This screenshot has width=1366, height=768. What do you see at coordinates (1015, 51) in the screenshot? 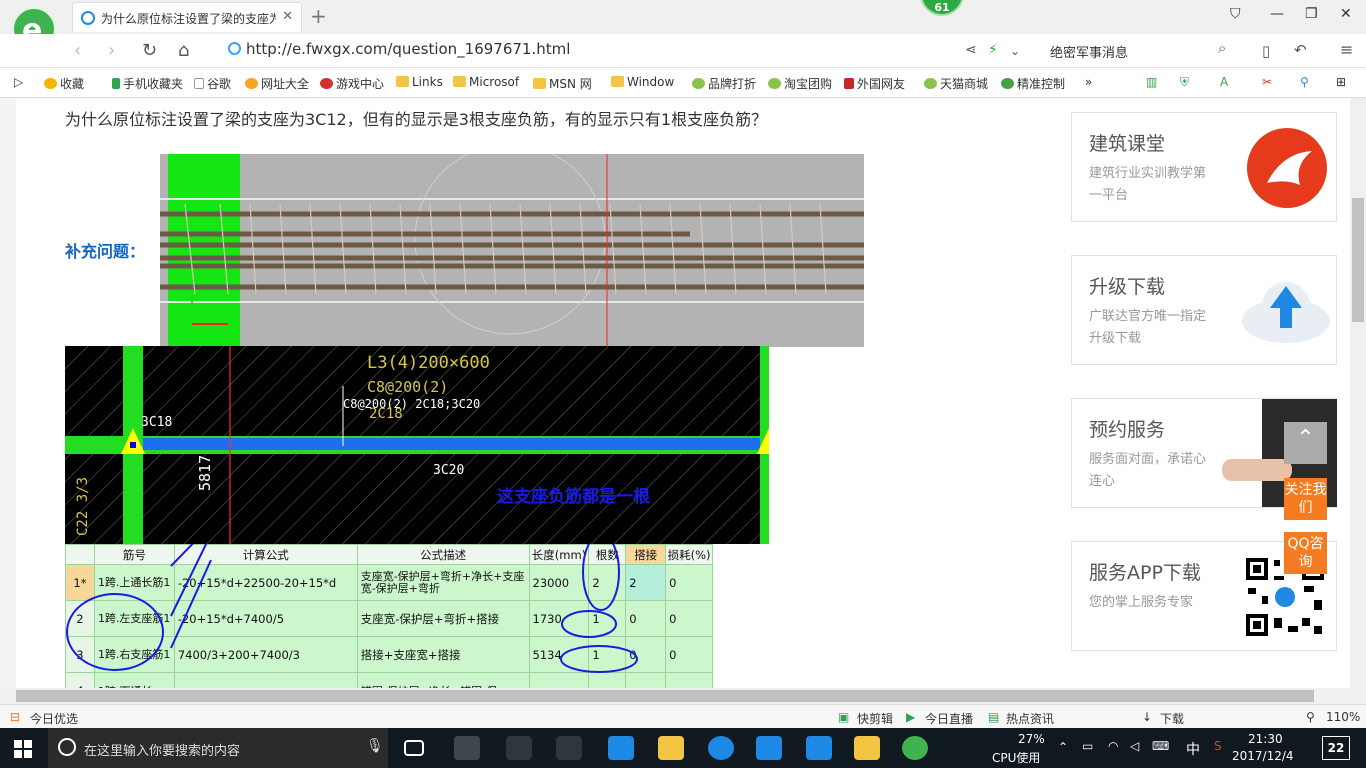
I see `chevron-down-icon: ⌄` at bounding box center [1015, 51].